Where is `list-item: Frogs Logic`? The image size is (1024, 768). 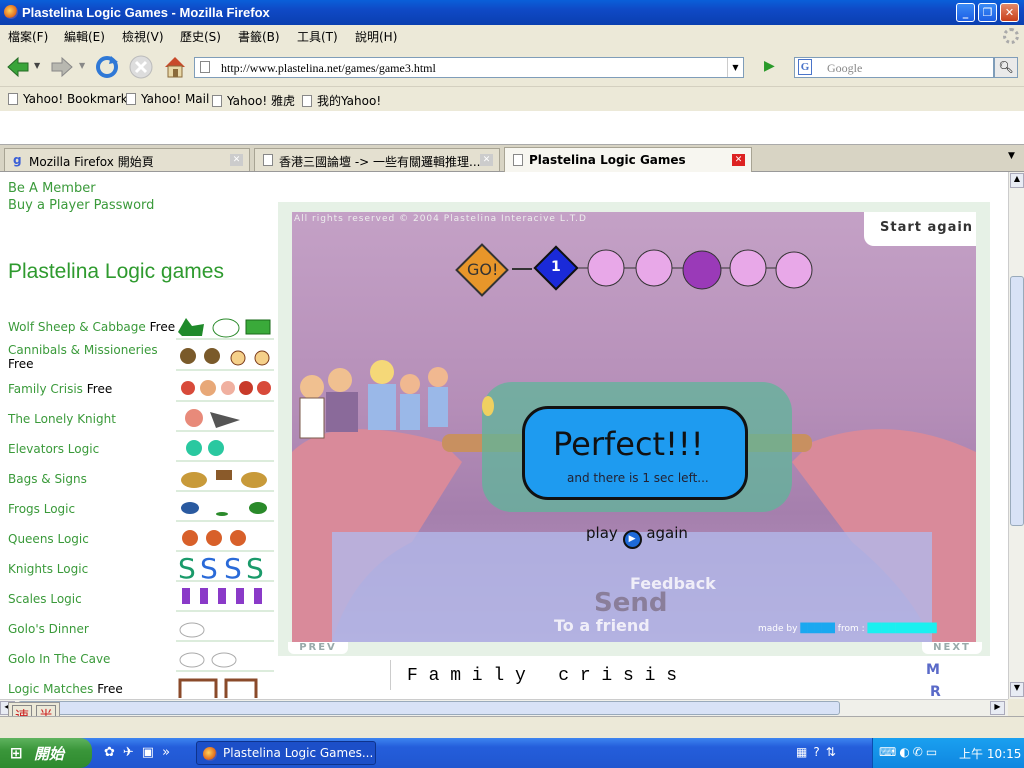 list-item: Frogs Logic is located at coordinates (41, 509).